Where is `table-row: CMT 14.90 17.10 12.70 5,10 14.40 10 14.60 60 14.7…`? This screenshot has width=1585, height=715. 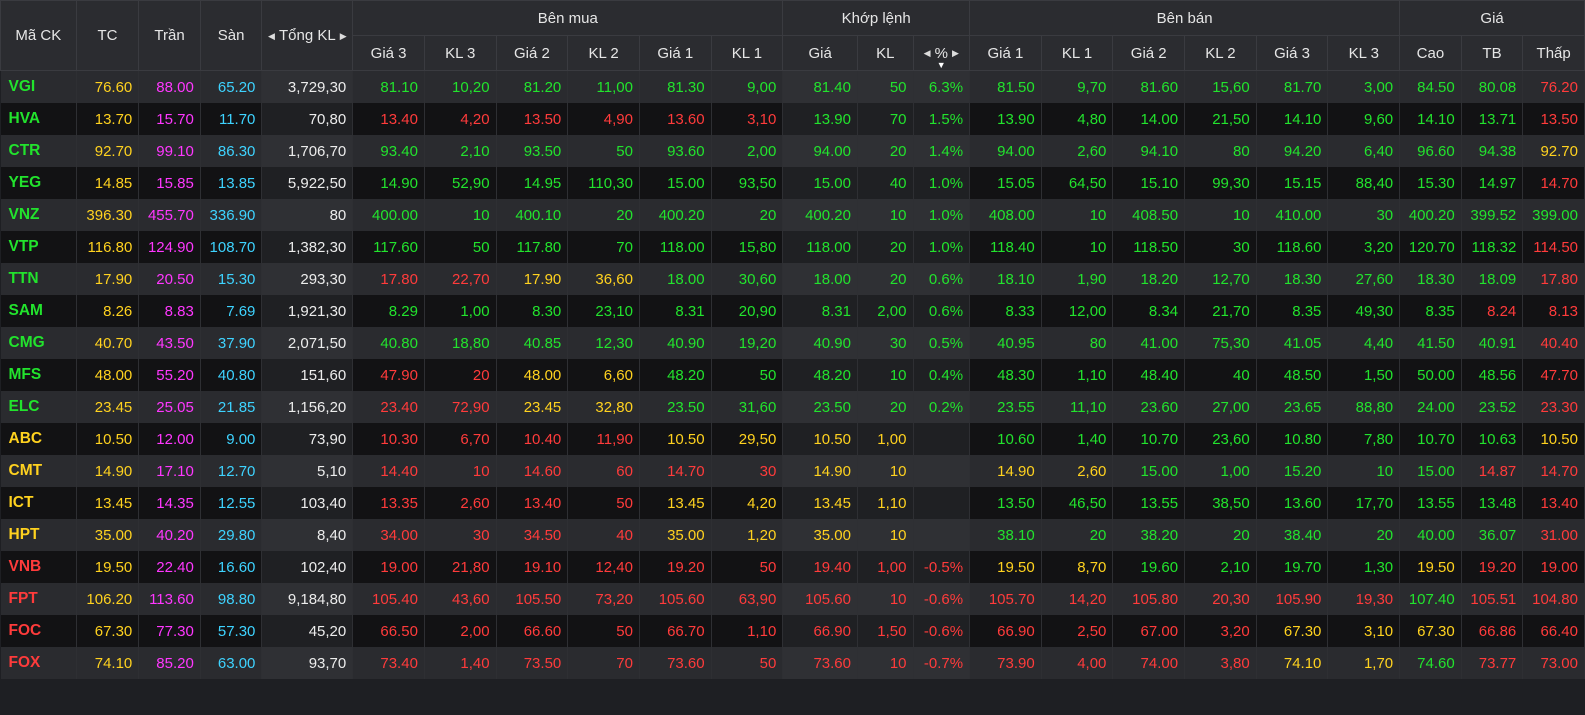 table-row: CMT 14.90 17.10 12.70 5,10 14.40 10 14.60 60 14.7… is located at coordinates (792, 471).